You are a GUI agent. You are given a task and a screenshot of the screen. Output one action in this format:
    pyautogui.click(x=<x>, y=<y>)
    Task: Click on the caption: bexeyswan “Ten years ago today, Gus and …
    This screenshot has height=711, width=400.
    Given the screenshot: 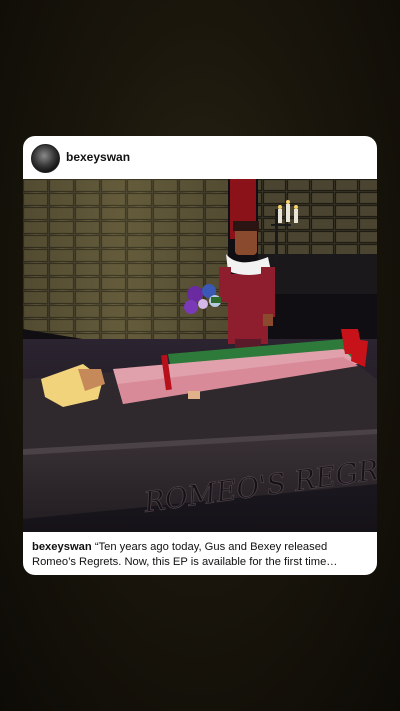 What is the action you would take?
    pyautogui.click(x=202, y=555)
    